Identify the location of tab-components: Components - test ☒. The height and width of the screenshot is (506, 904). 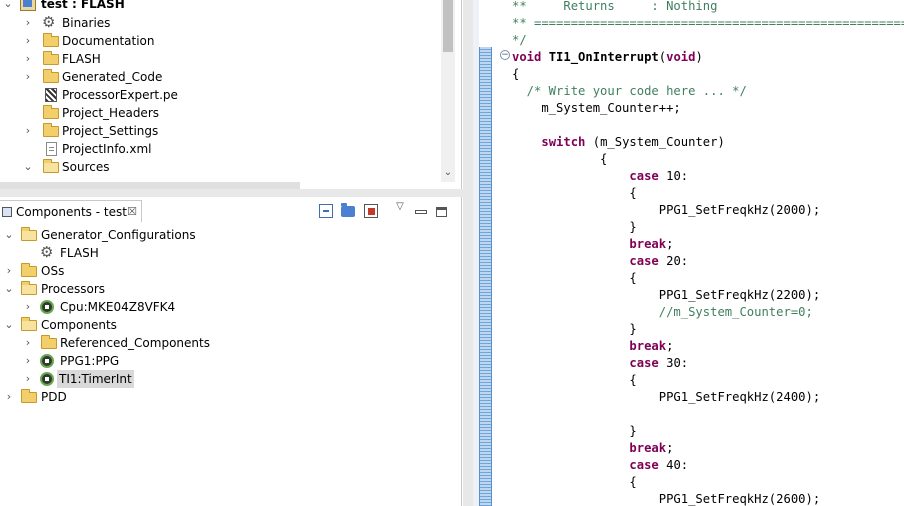
(71, 211).